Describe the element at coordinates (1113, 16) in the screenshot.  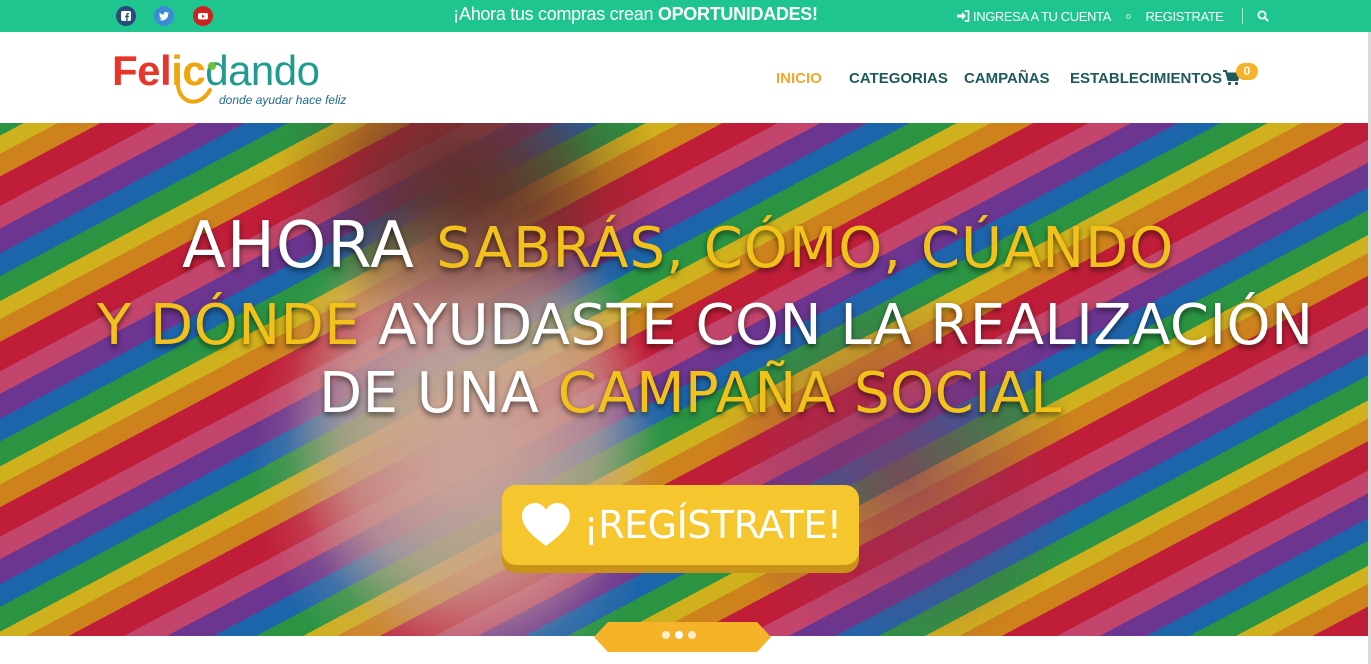
I see `account-links: INGRESA A TU CUENTA o REGISTRATE` at that location.